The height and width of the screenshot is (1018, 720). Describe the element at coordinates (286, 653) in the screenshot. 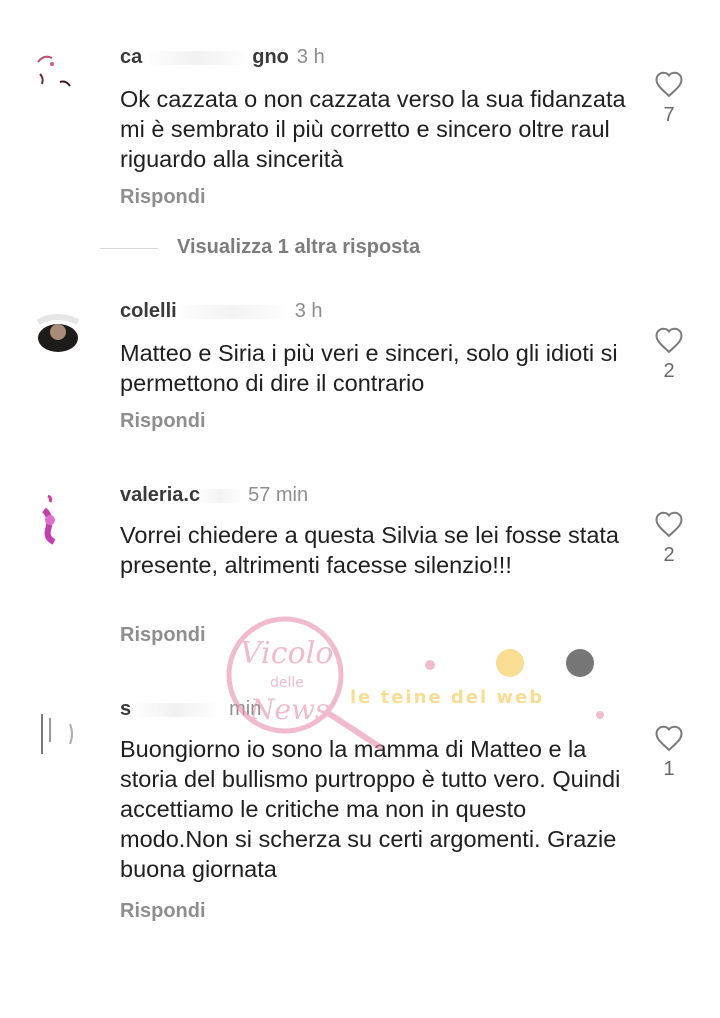

I see `watermark-text-1: Vicolo` at that location.